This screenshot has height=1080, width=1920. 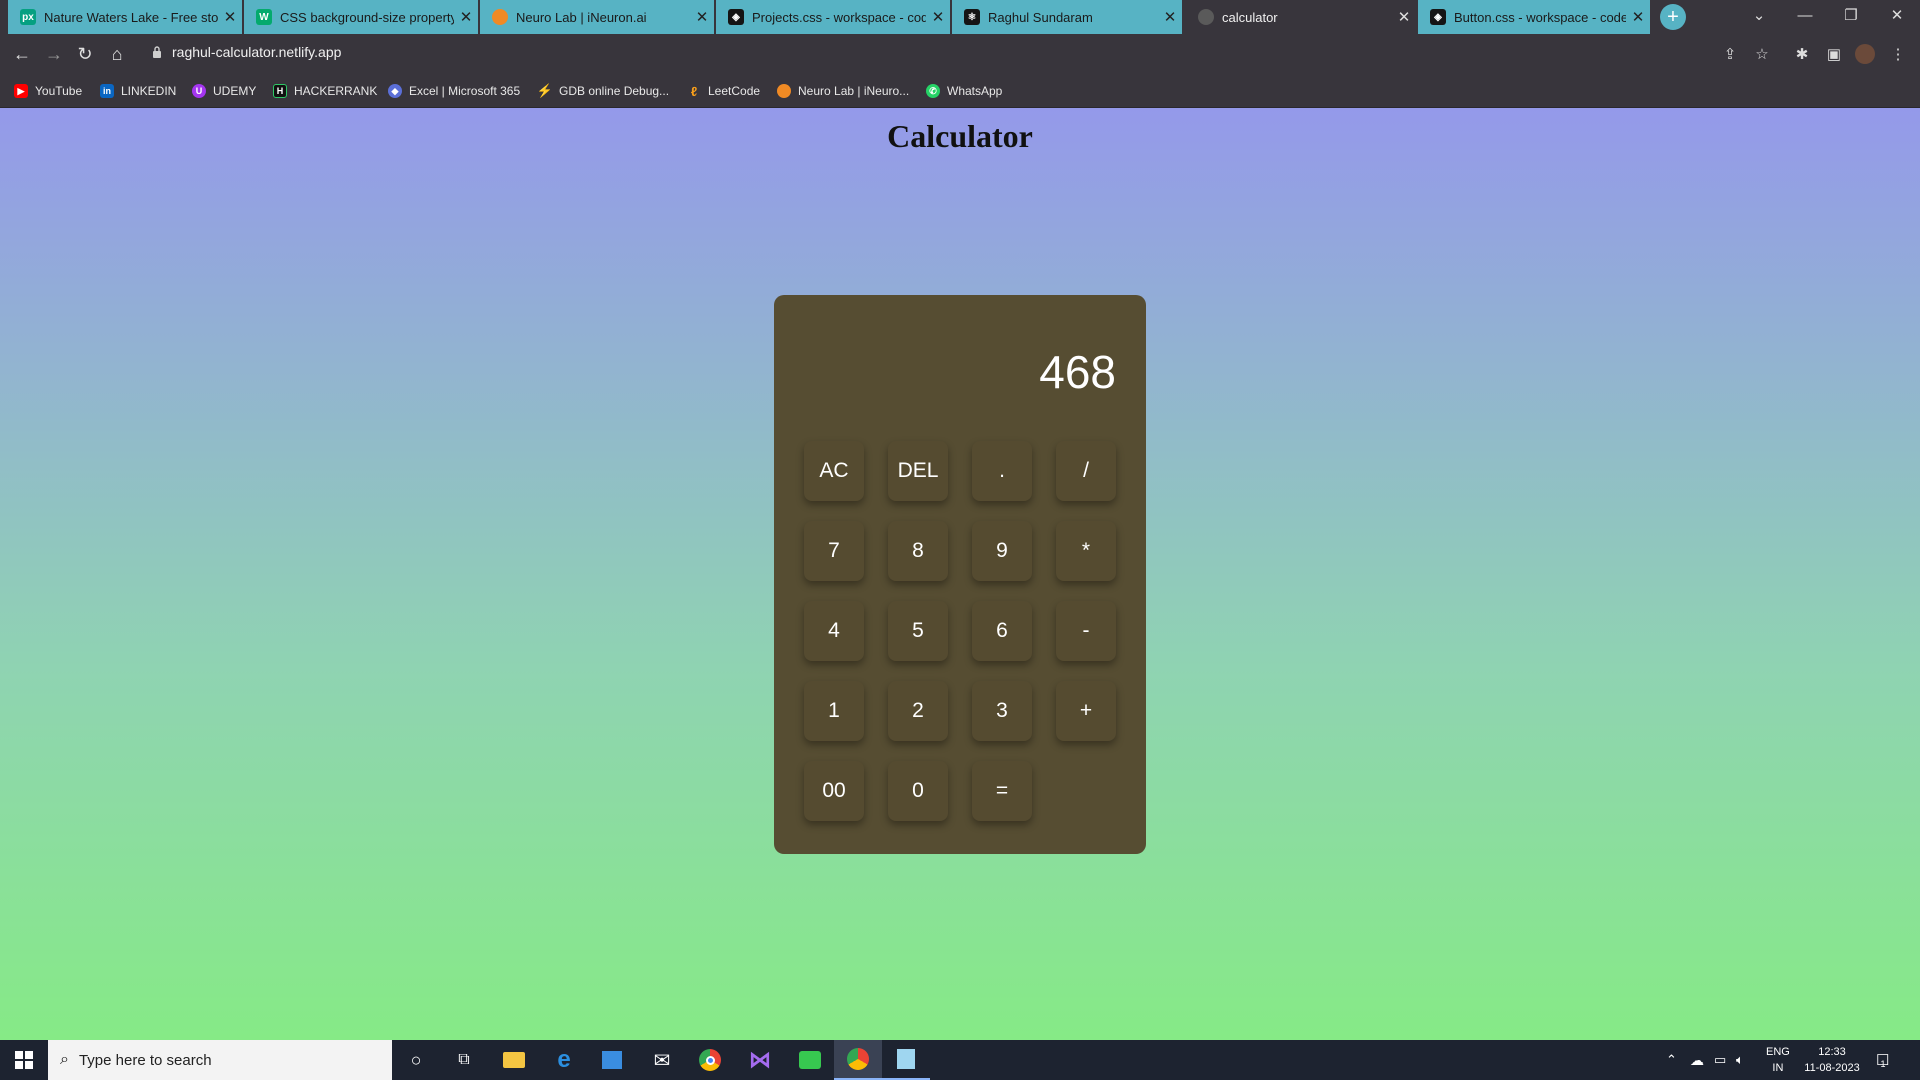 What do you see at coordinates (834, 551) in the screenshot?
I see `key-7: 7` at bounding box center [834, 551].